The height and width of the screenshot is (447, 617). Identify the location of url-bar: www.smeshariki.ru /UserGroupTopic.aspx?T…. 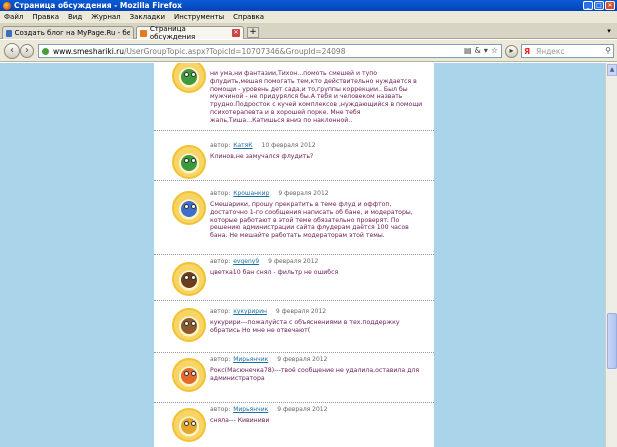
(270, 51).